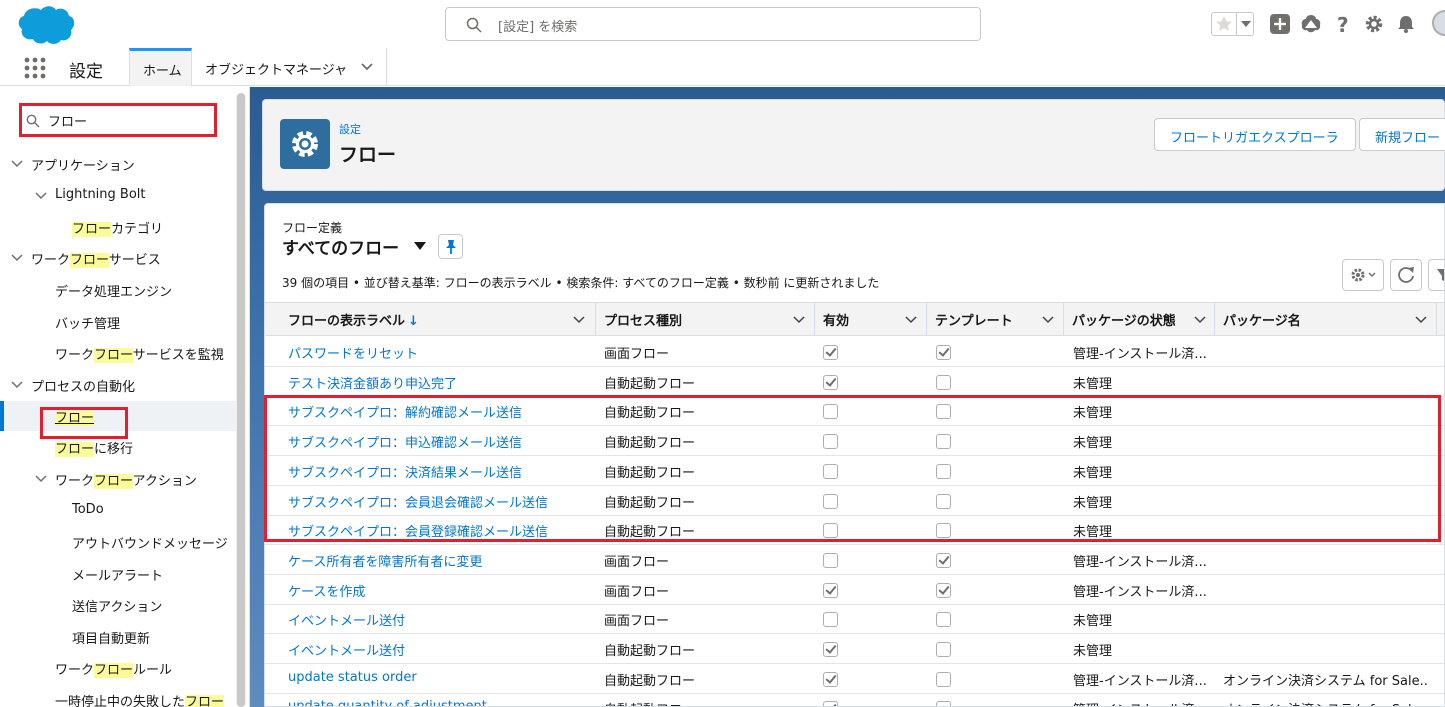 The width and height of the screenshot is (1445, 707). Describe the element at coordinates (118, 605) in the screenshot. I see `sidebar-item: 送信アクション` at that location.